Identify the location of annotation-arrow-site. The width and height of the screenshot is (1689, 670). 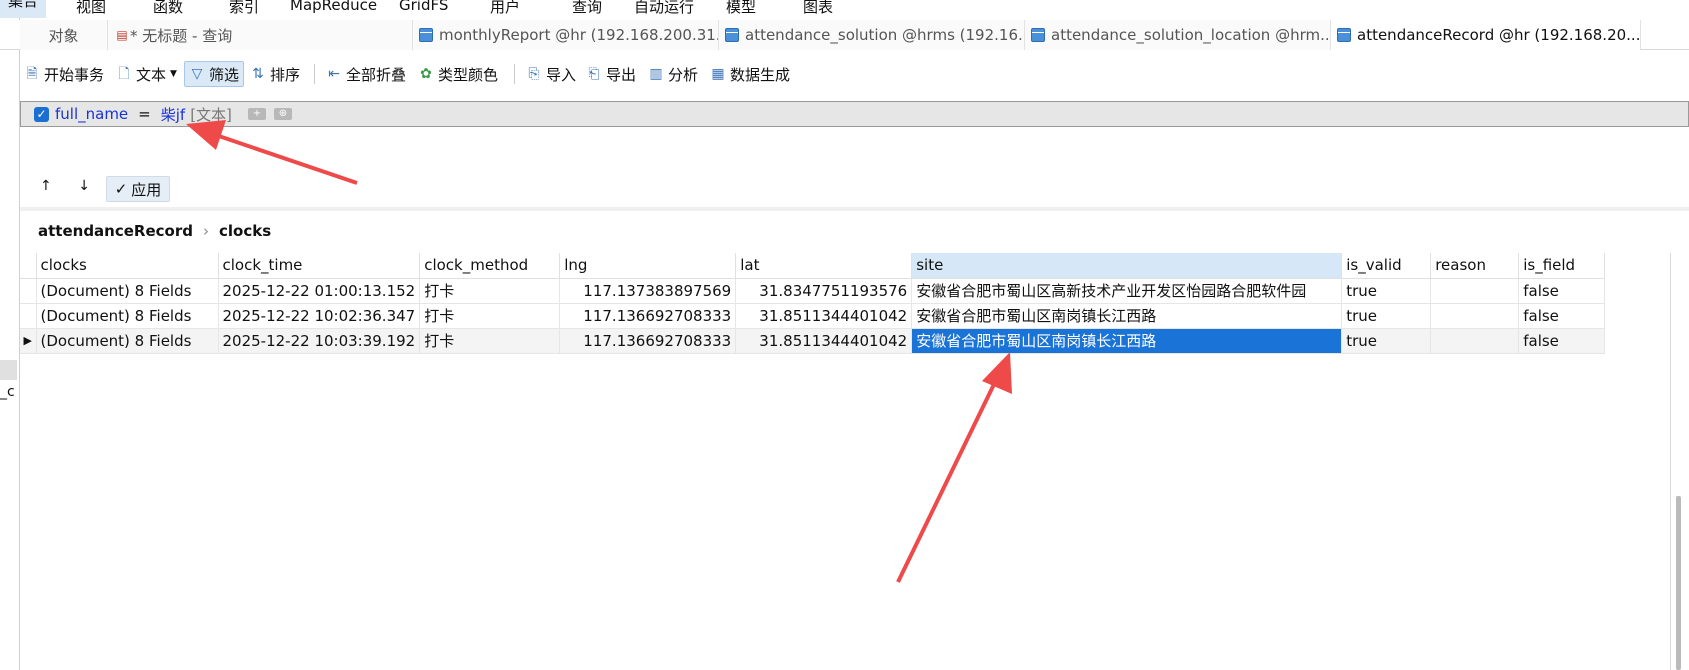
(954, 467).